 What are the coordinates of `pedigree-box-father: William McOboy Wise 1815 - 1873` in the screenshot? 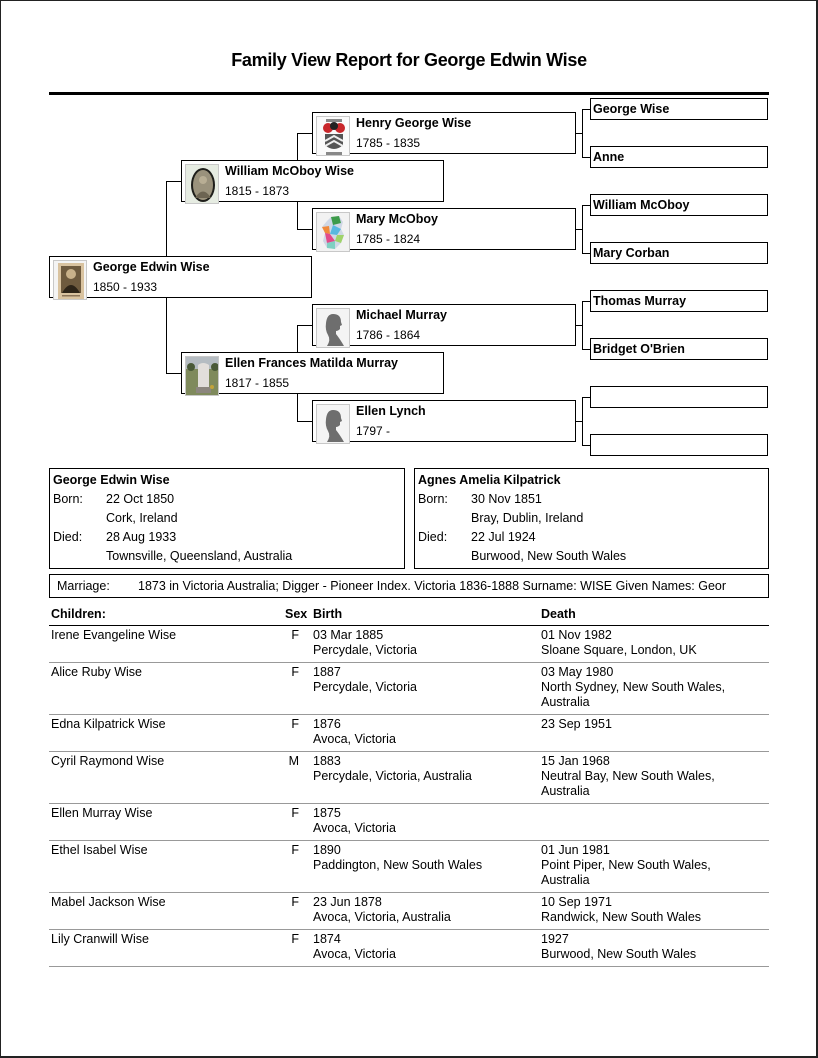 It's located at (312, 182).